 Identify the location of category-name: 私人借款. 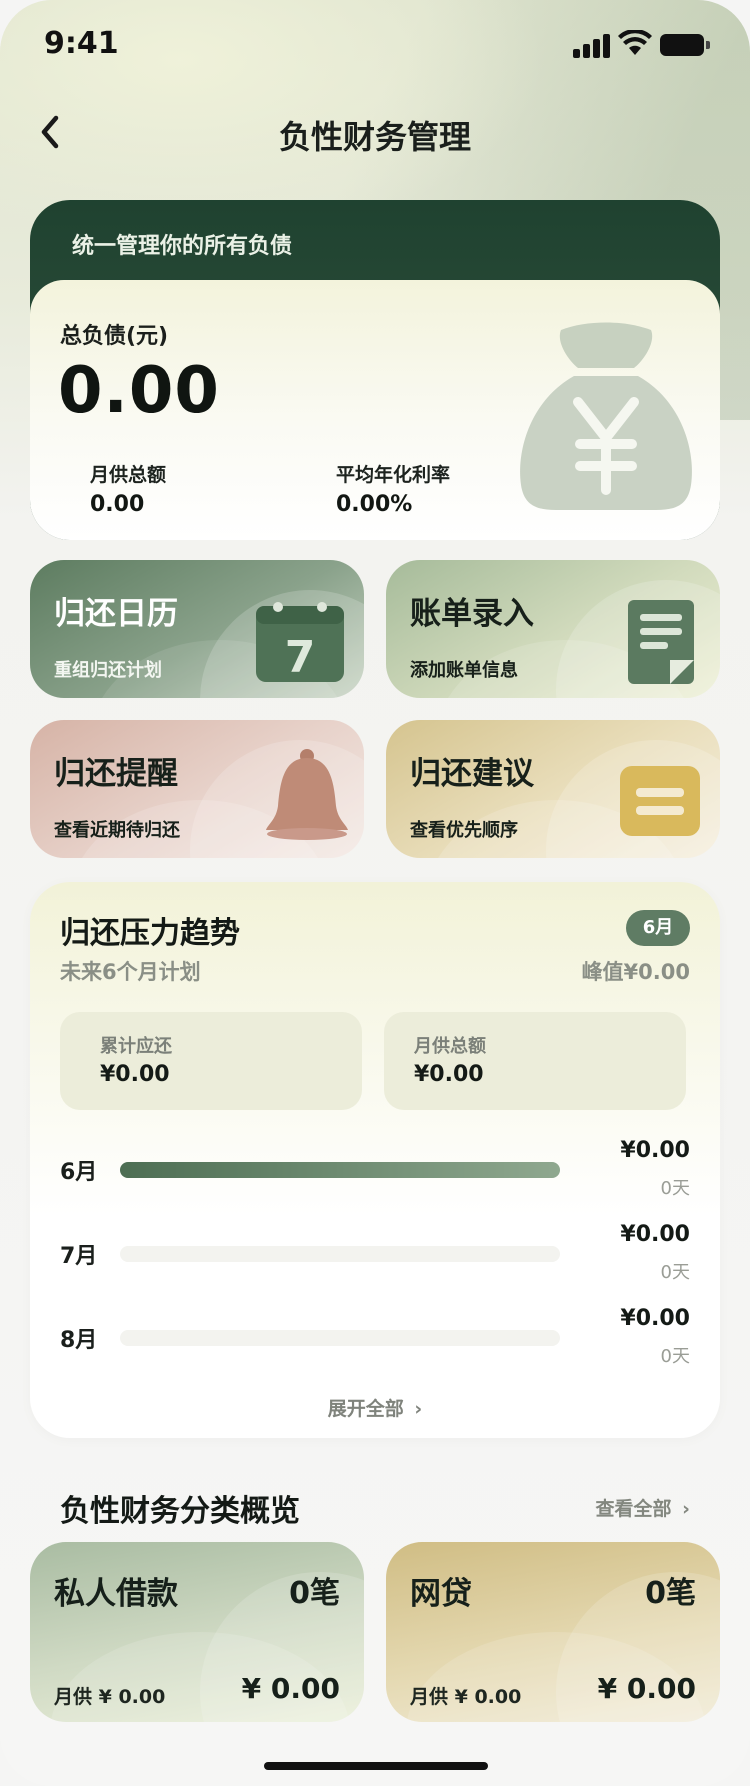
(116, 1594).